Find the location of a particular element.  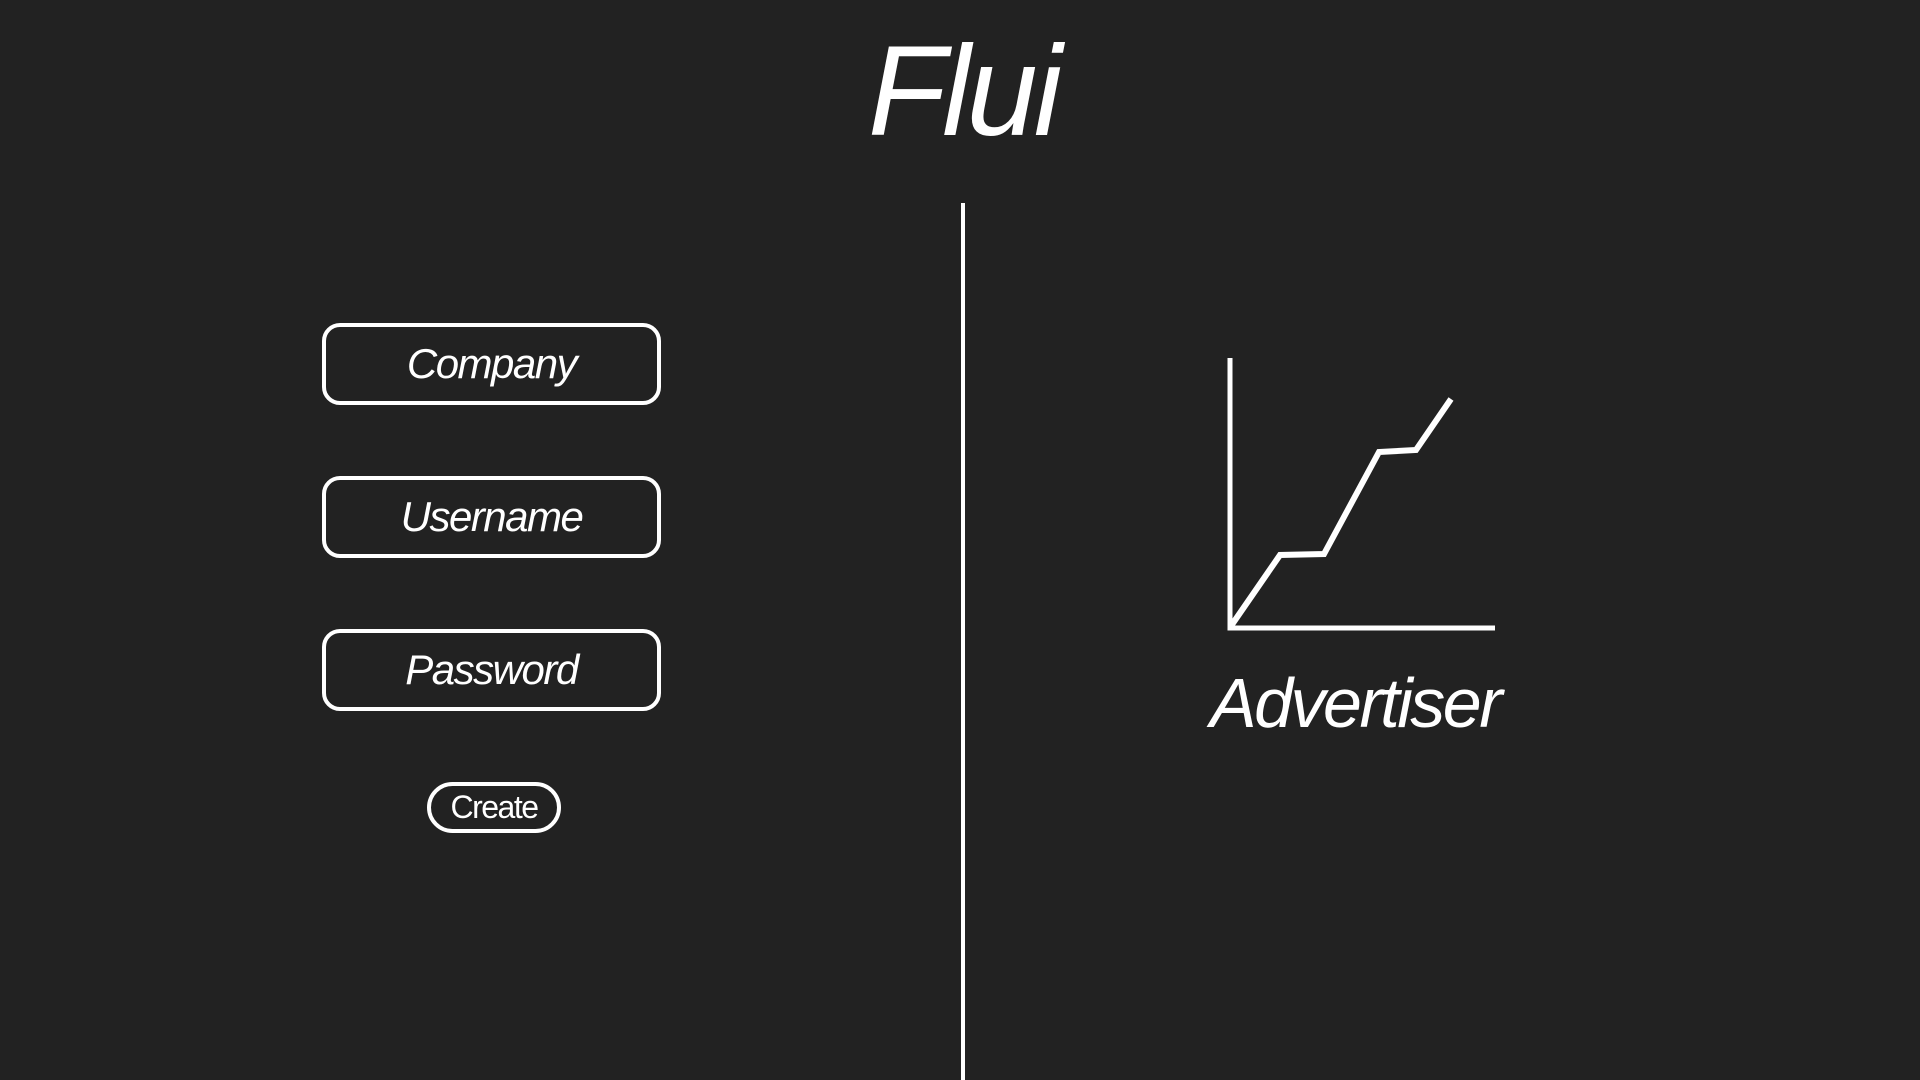

line-chart-icon is located at coordinates (1361, 494).